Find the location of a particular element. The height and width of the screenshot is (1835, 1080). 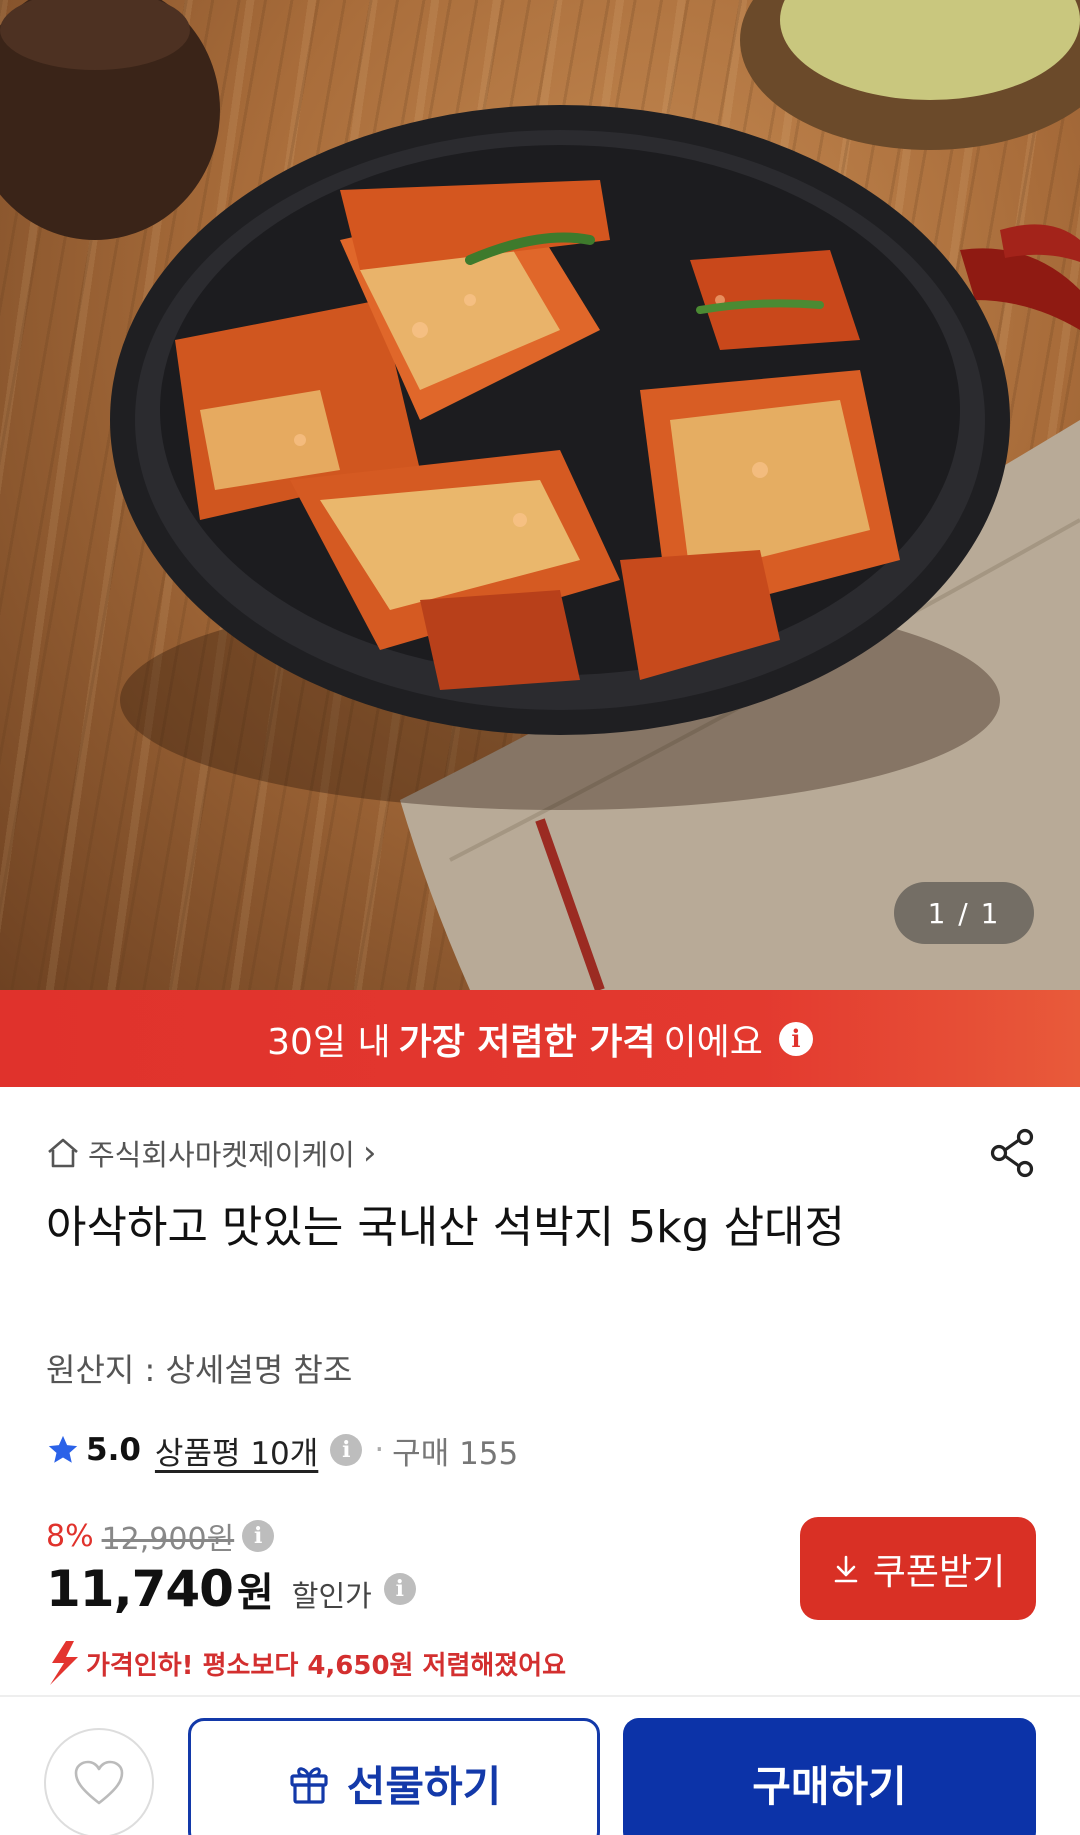

sale-price: 11,740 is located at coordinates (140, 1589).